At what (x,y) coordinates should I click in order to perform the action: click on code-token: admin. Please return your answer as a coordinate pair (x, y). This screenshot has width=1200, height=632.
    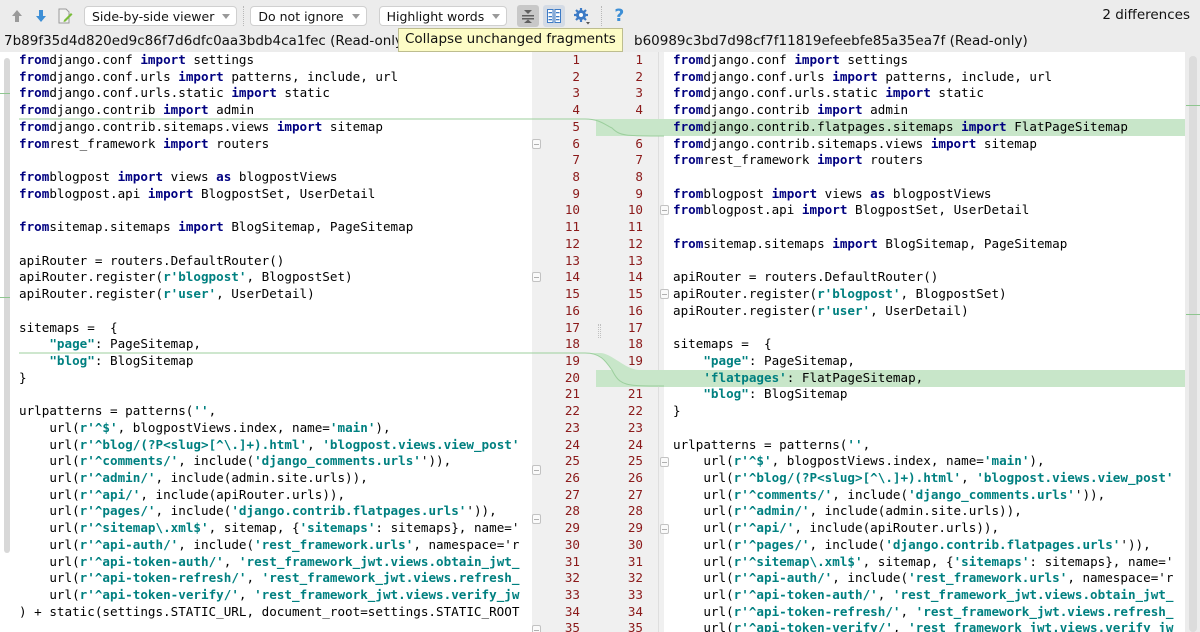
    Looking at the image, I should click on (231, 110).